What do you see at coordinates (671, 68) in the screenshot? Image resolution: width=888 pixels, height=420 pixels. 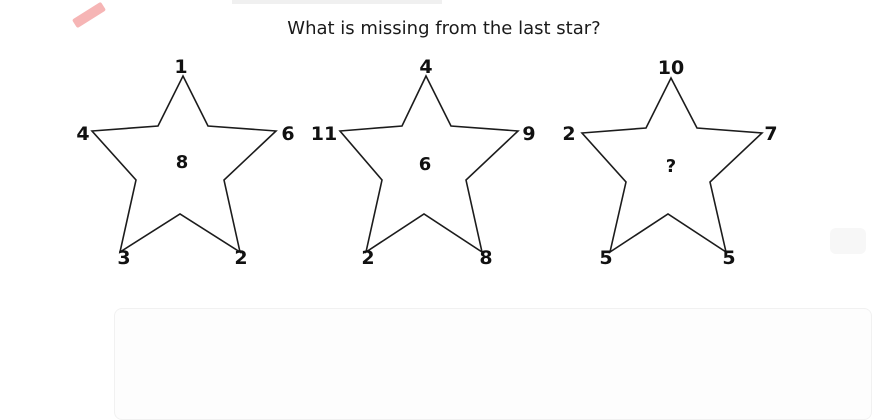 I see `star-3-top-number: 10` at bounding box center [671, 68].